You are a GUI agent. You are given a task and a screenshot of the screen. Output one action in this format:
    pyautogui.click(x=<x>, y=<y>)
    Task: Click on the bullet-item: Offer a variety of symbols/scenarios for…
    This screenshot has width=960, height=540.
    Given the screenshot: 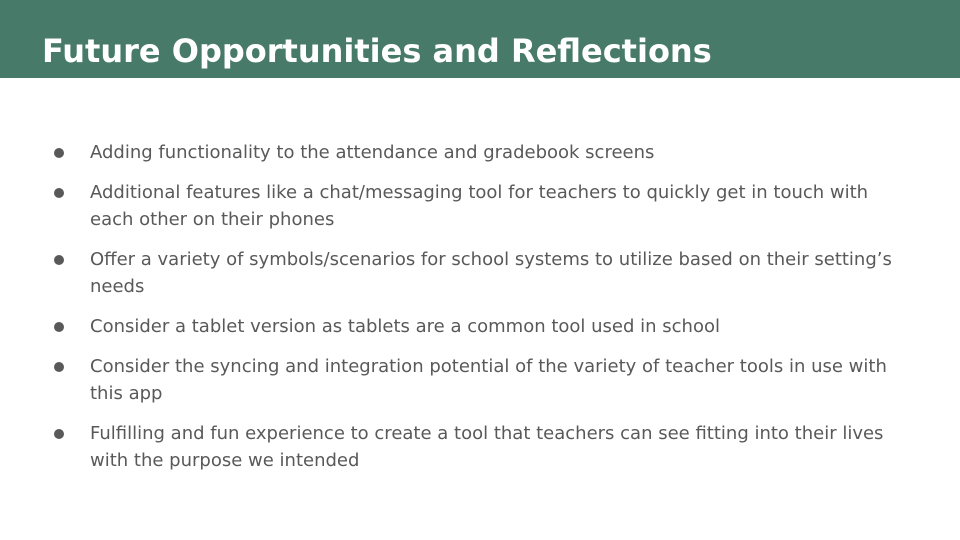 What is the action you would take?
    pyautogui.click(x=484, y=273)
    